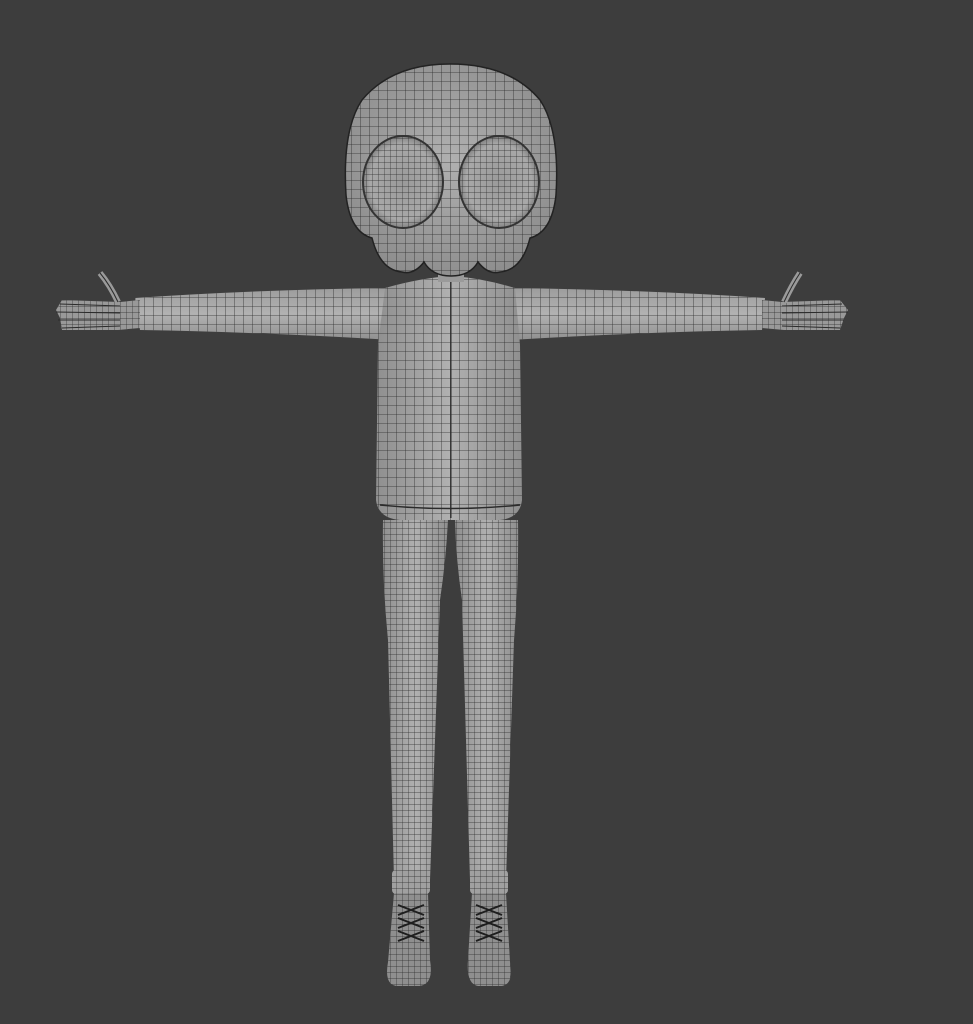  Describe the element at coordinates (97, 300) in the screenshot. I see `left-hand` at that location.